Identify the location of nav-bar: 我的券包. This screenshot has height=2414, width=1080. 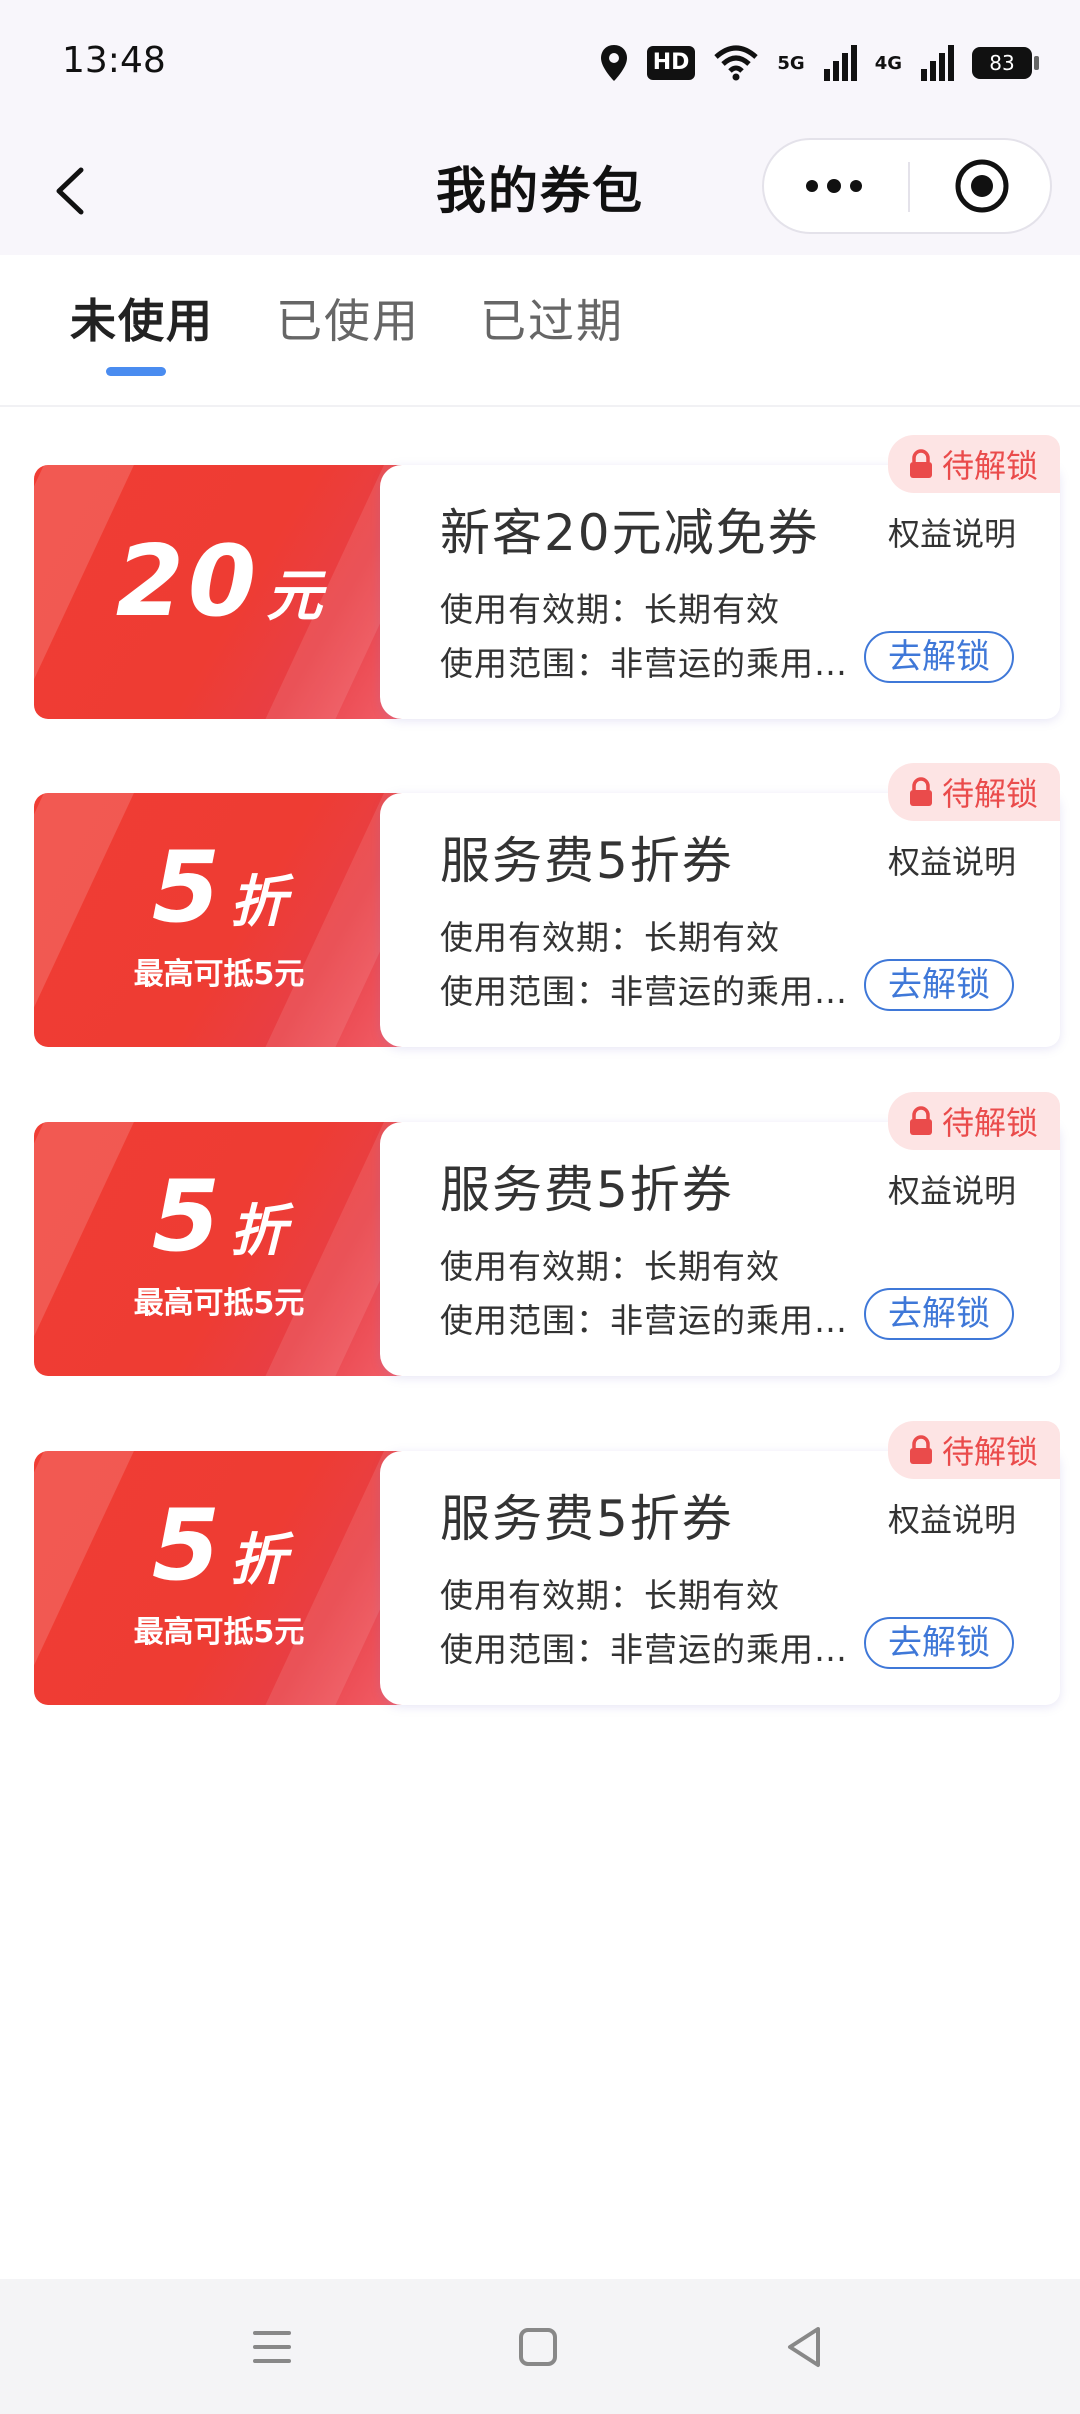
(540, 192).